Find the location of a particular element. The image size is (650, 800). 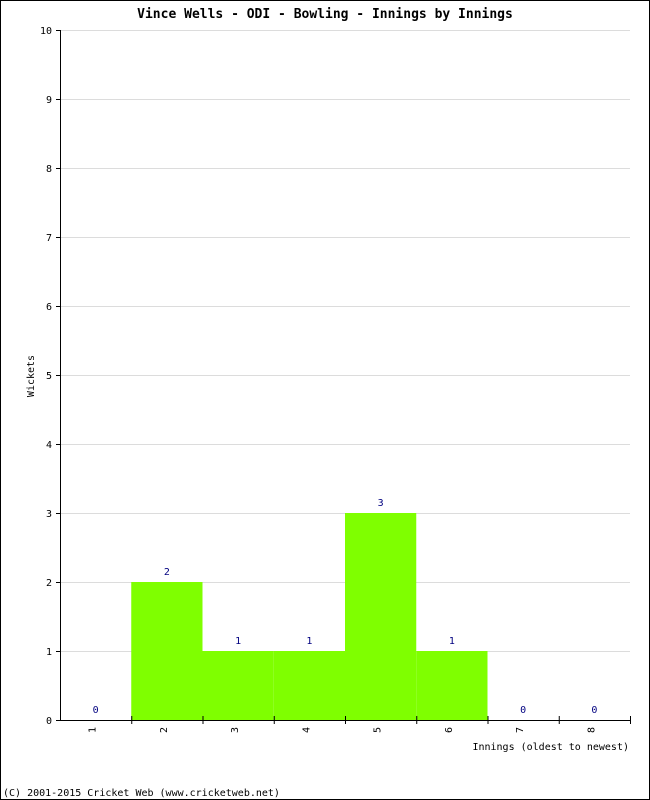

y-tick-labels: 0 1 2 3 4 5 6 7 8 9 10 is located at coordinates (46, 376).